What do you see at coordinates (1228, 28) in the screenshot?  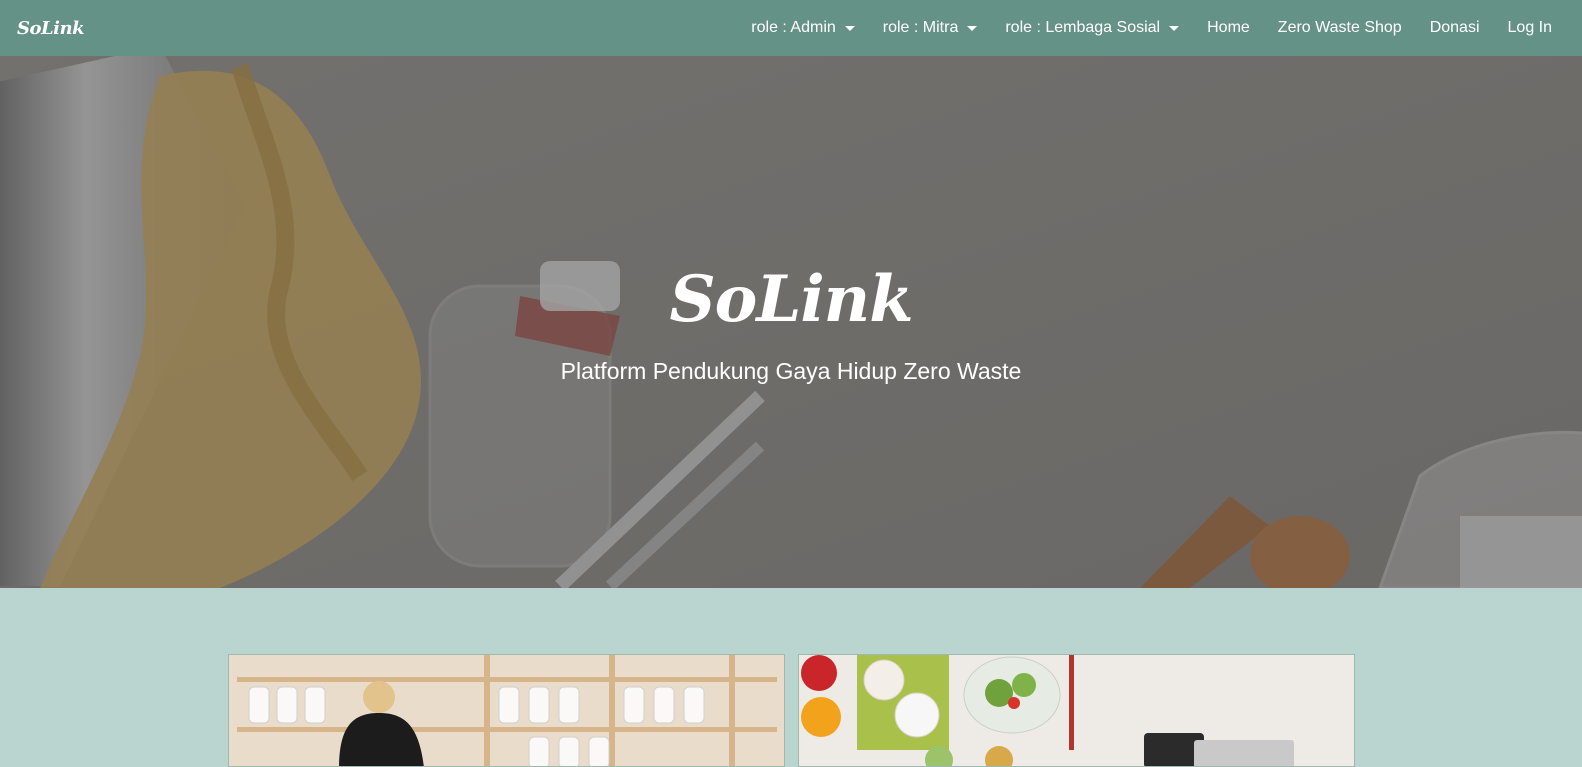 I see `nav-link-home: Home` at bounding box center [1228, 28].